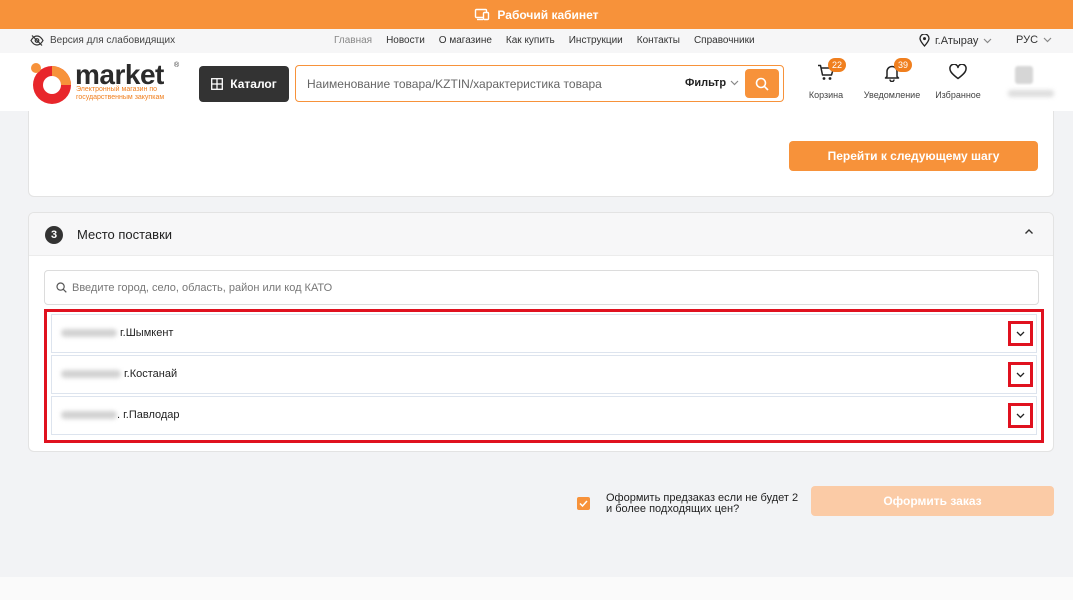 Image resolution: width=1073 pixels, height=600 pixels. I want to click on address-row: . г.Павлодар, so click(544, 415).